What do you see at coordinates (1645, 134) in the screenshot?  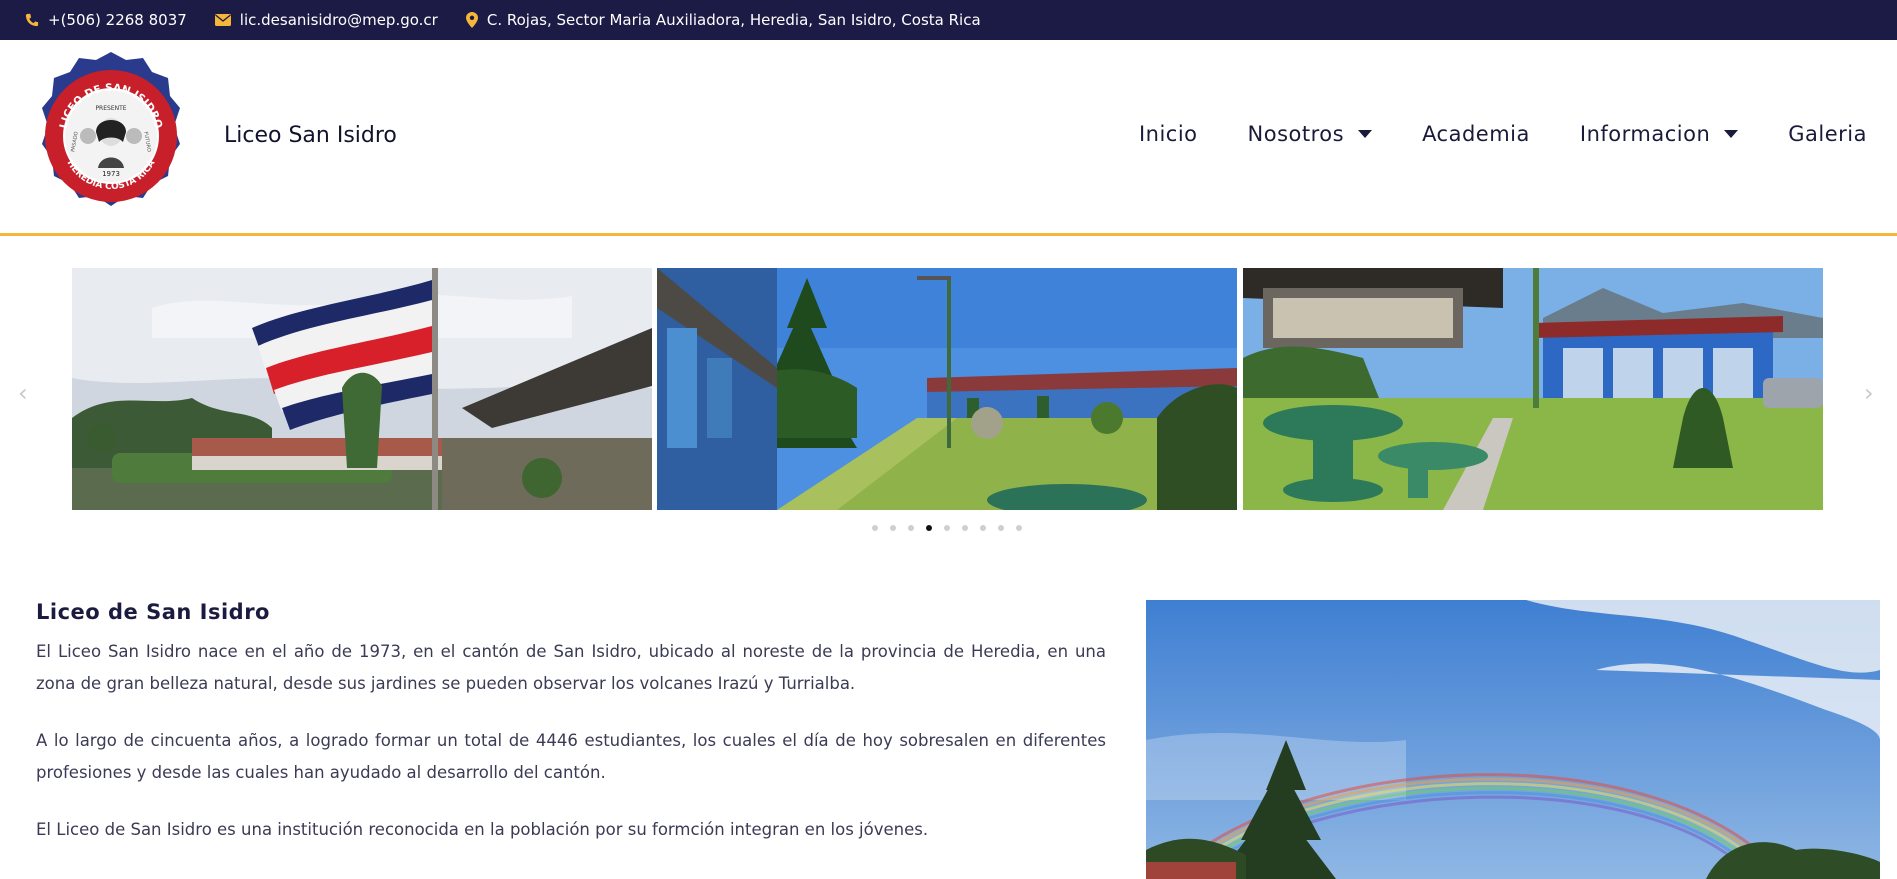 I see `nav-label: Informacion` at bounding box center [1645, 134].